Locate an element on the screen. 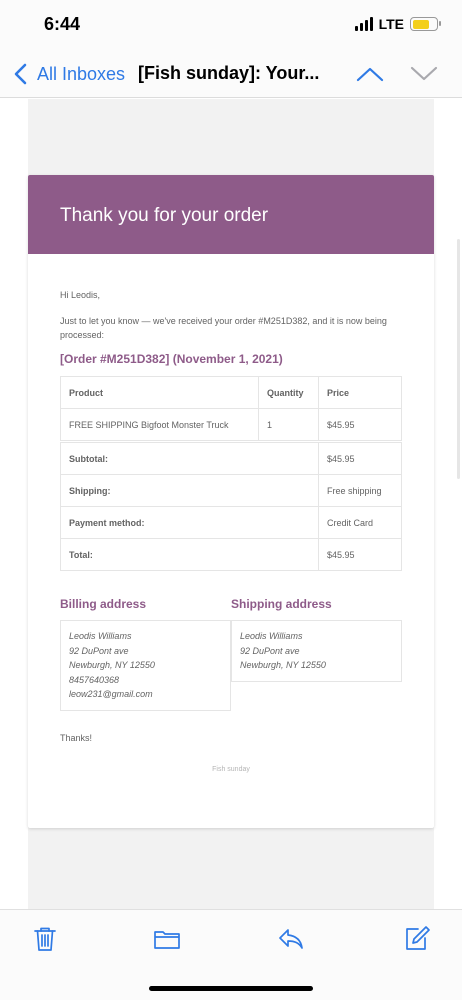 The width and height of the screenshot is (462, 1000). billing-phone: 8457640368 is located at coordinates (145, 680).